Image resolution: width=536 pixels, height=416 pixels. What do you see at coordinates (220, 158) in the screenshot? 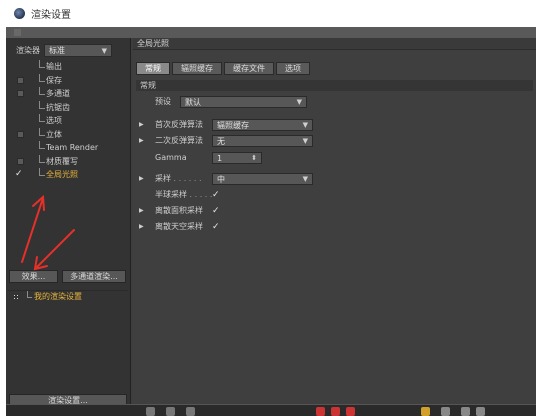
I see `gamma-value: 1` at bounding box center [220, 158].